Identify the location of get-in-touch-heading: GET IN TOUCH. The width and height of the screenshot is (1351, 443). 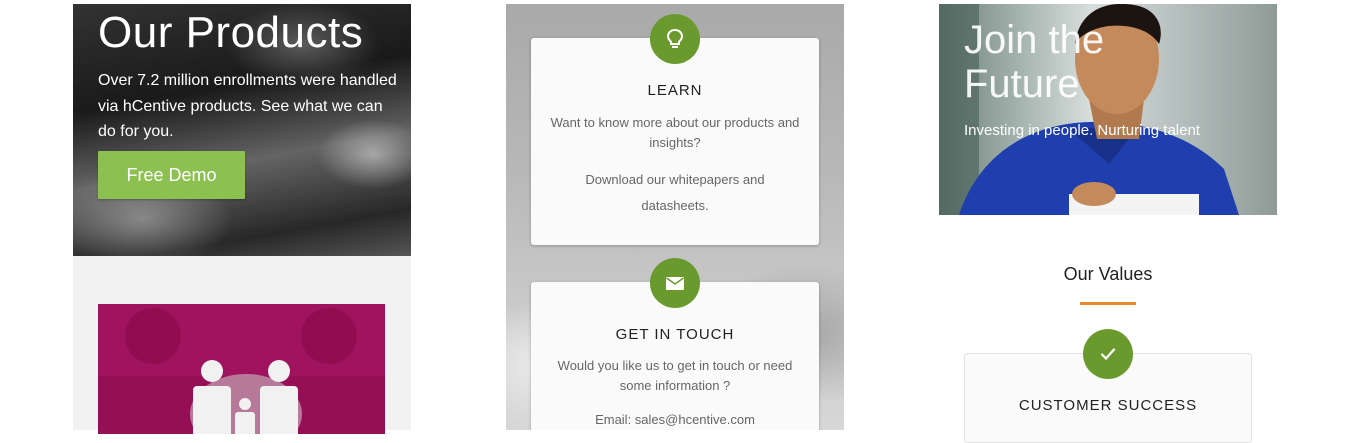
(675, 334).